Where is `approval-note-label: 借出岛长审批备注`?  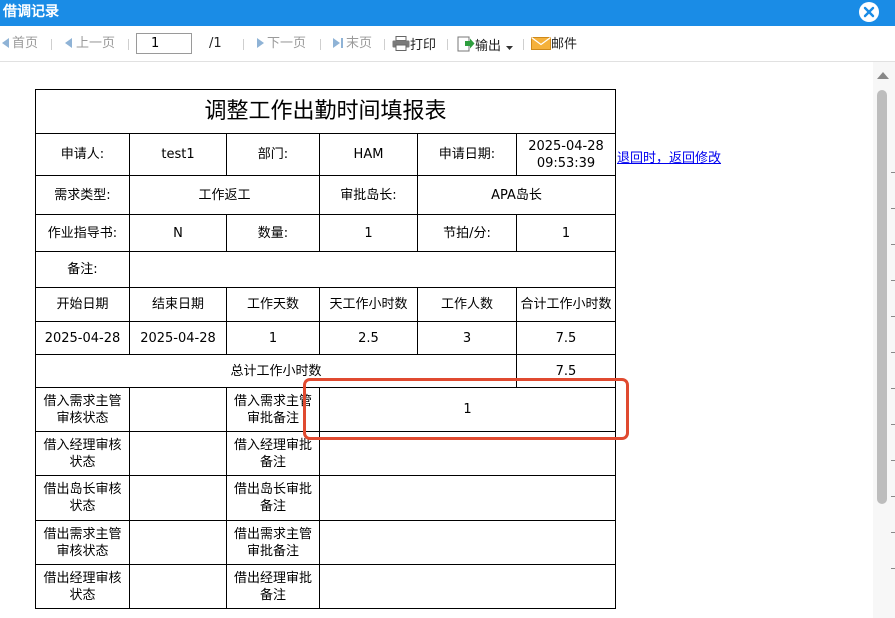 approval-note-label: 借出岛长审批备注 is located at coordinates (273, 498).